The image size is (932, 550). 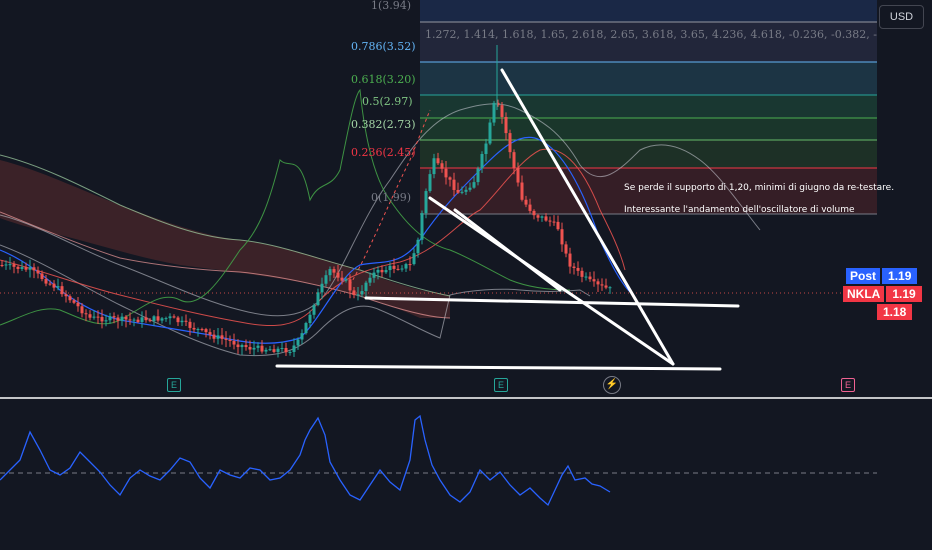 I want to click on fib-level-label: 0(1.99), so click(x=391, y=197).